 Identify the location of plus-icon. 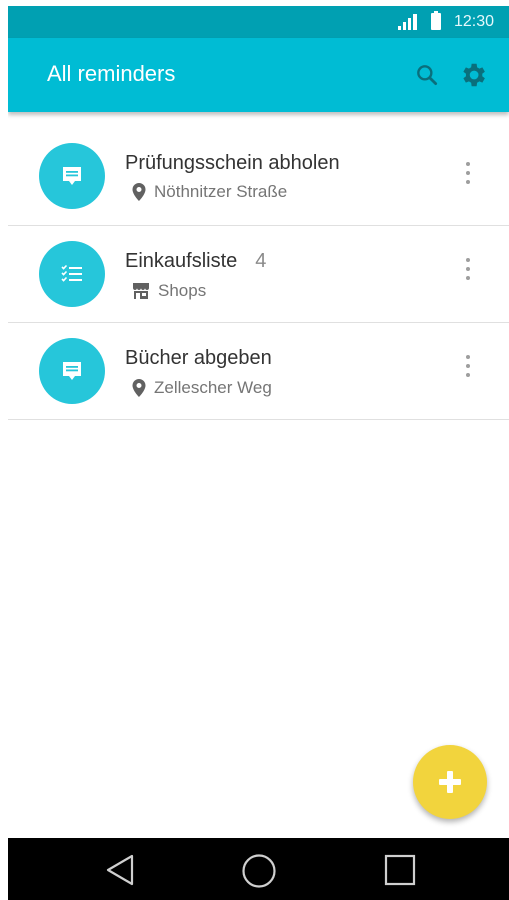
(450, 782).